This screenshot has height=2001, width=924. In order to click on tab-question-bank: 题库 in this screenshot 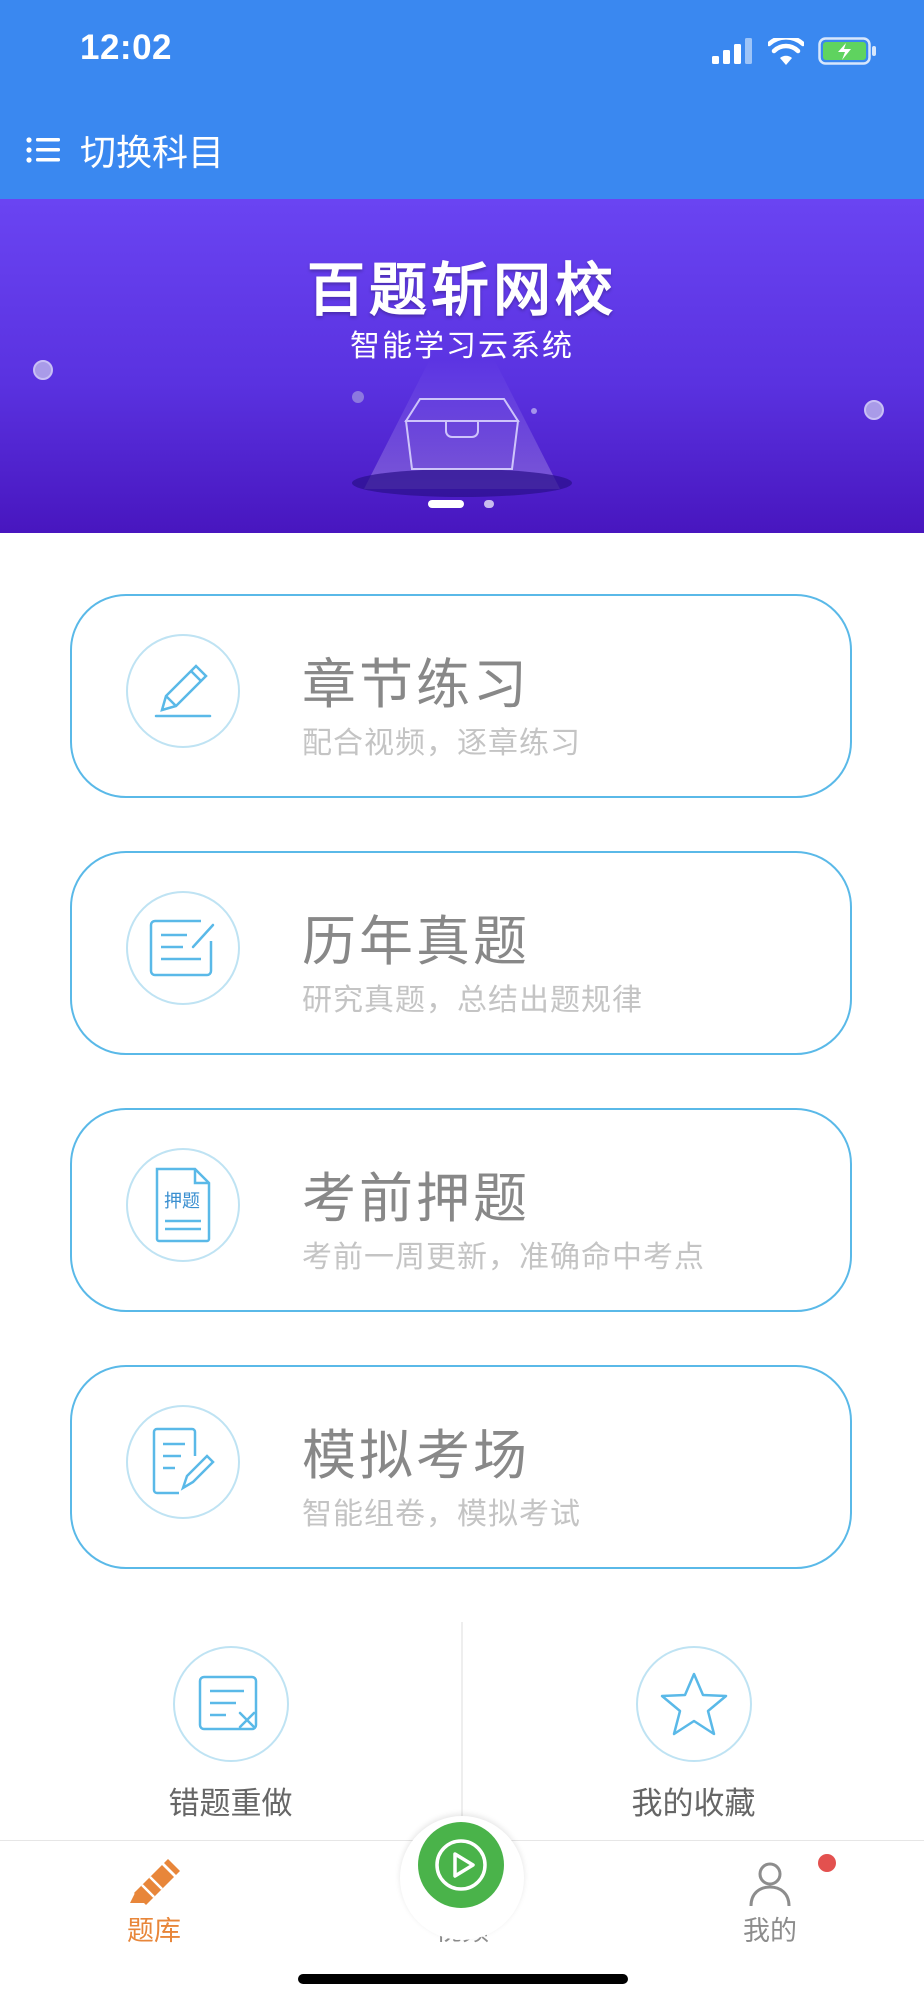, I will do `click(154, 1896)`.